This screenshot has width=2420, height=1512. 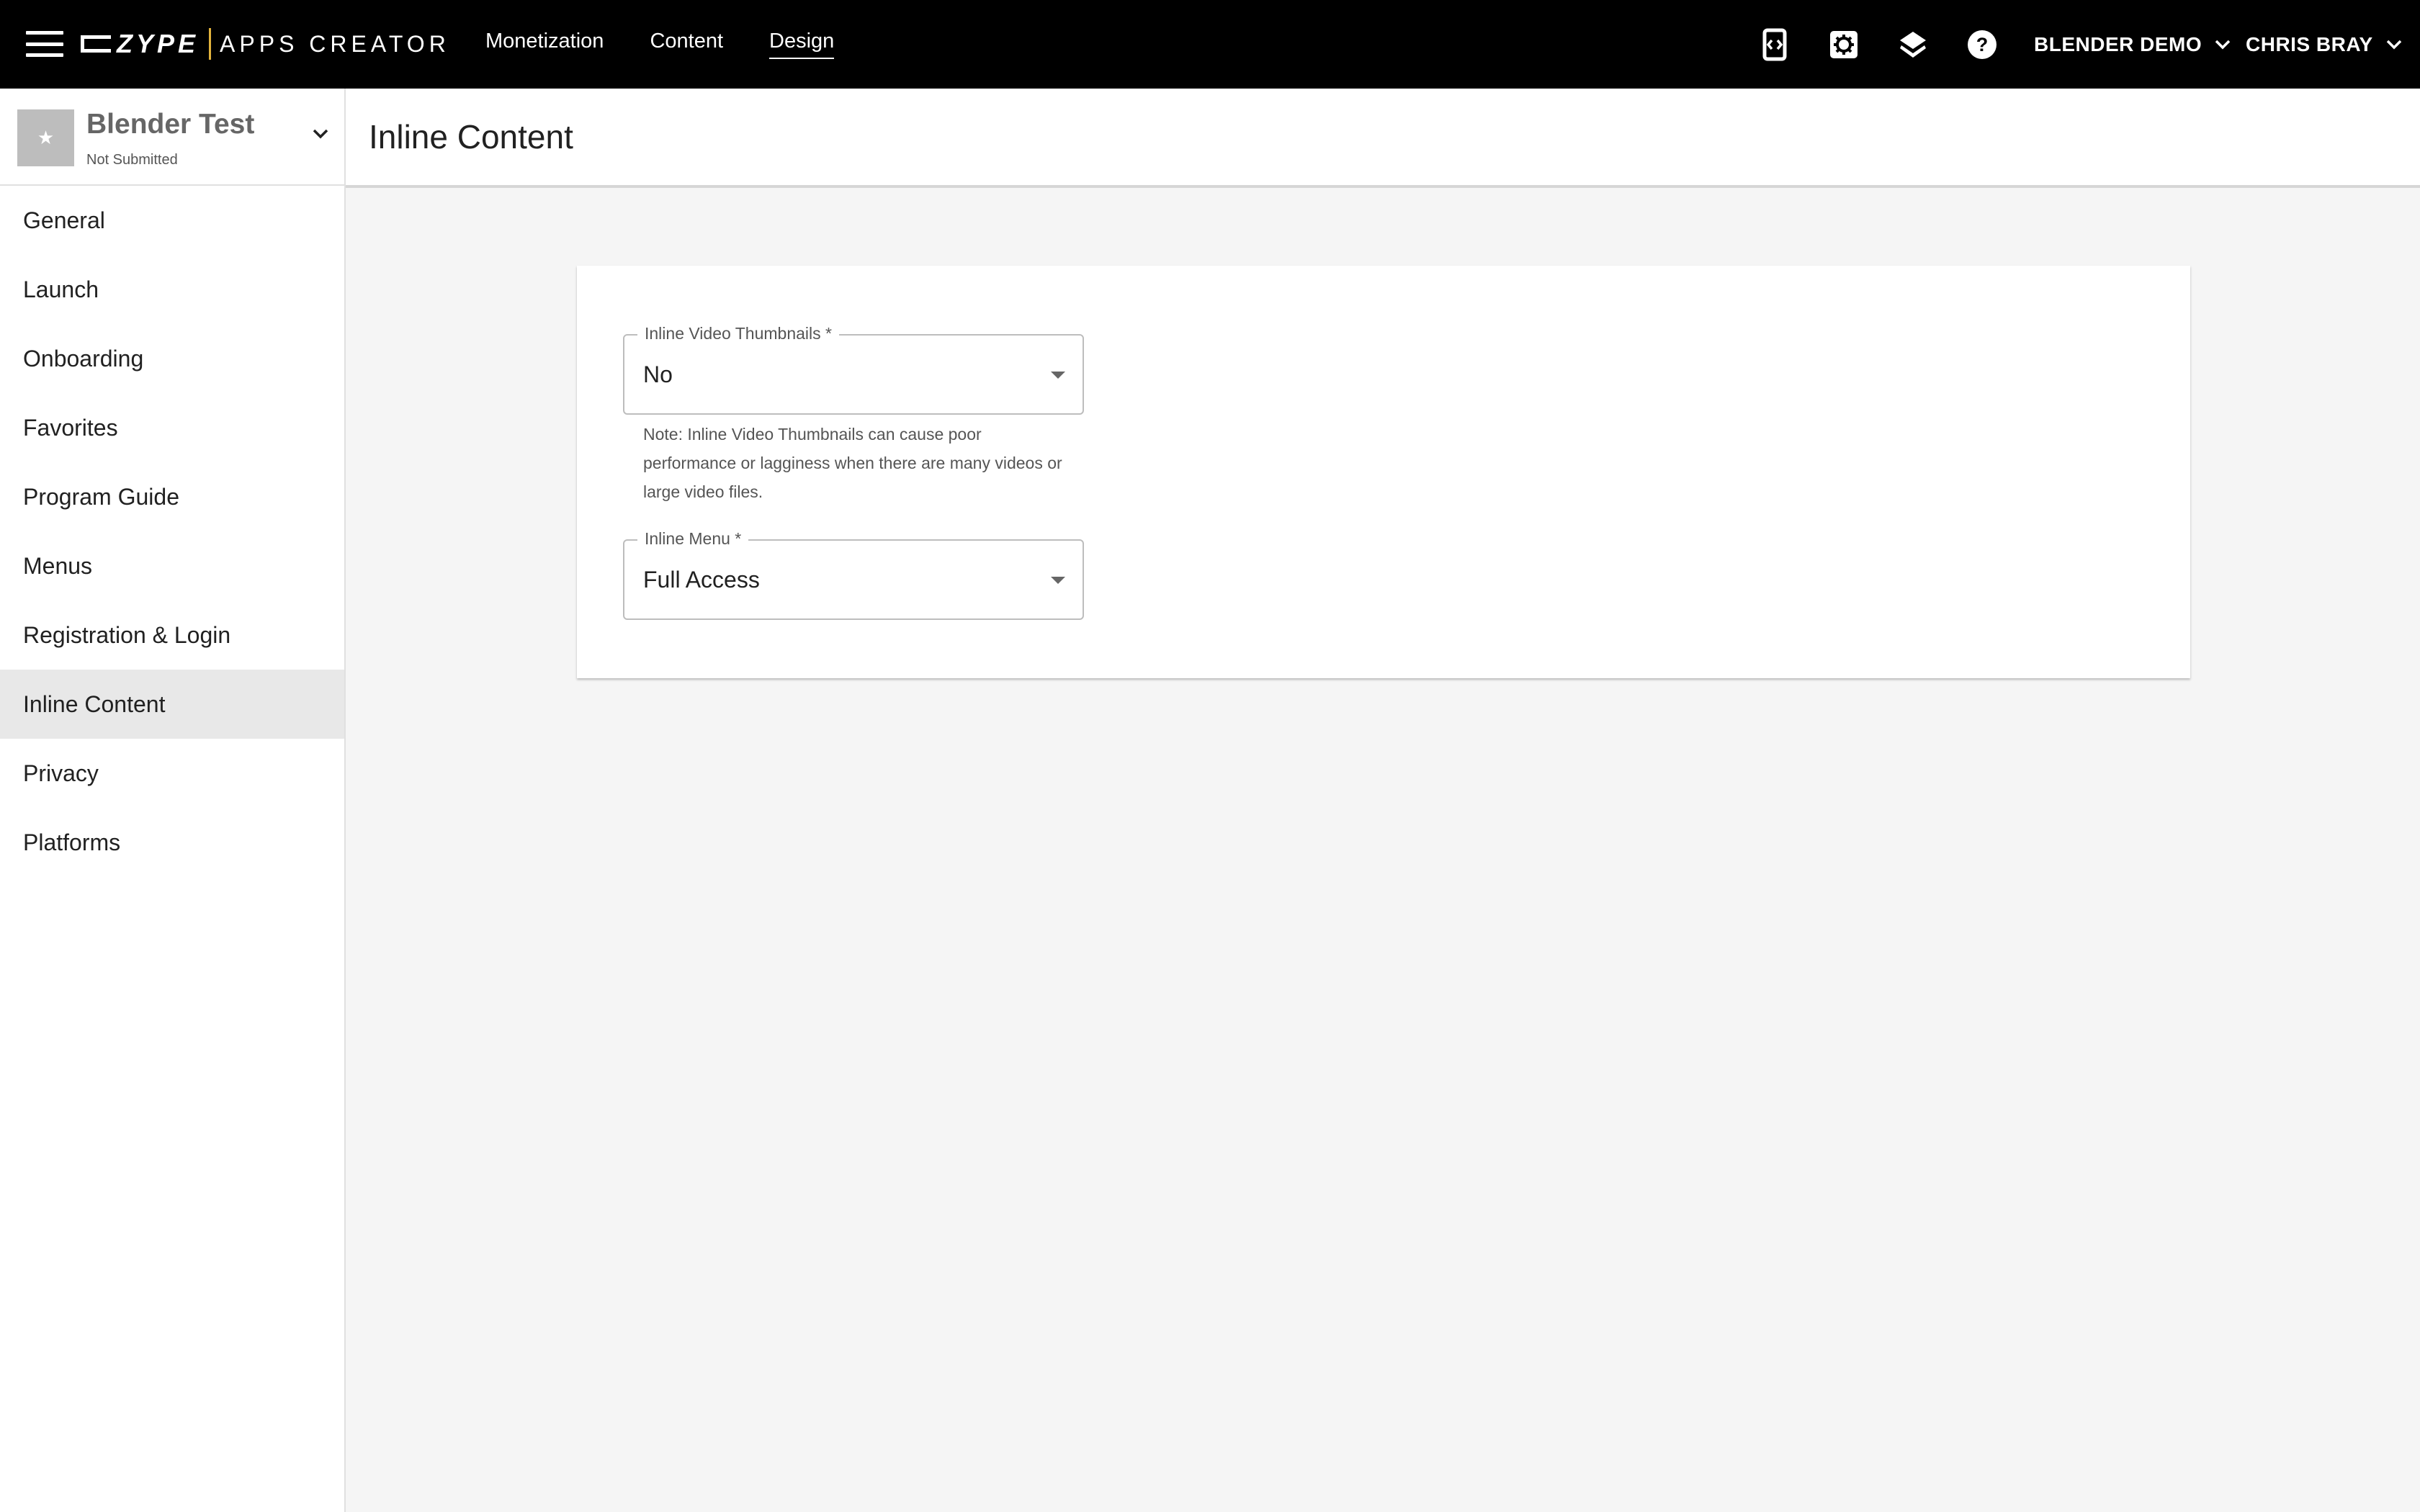 What do you see at coordinates (172, 220) in the screenshot?
I see `sidebar-item-general: General` at bounding box center [172, 220].